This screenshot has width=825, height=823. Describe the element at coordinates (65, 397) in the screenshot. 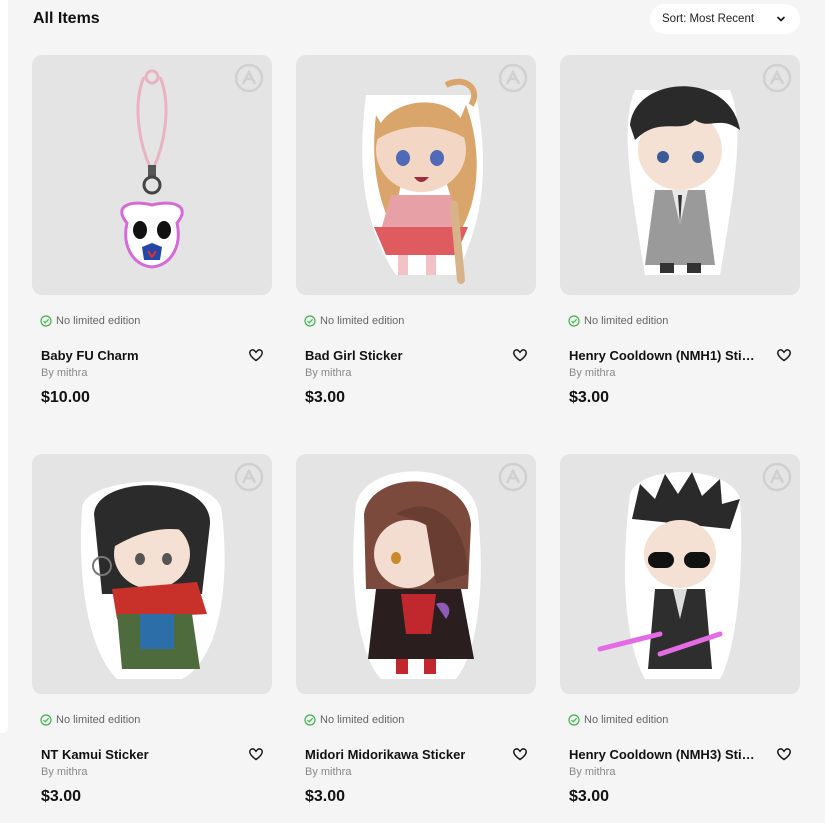

I see `item-price: $10.00` at that location.